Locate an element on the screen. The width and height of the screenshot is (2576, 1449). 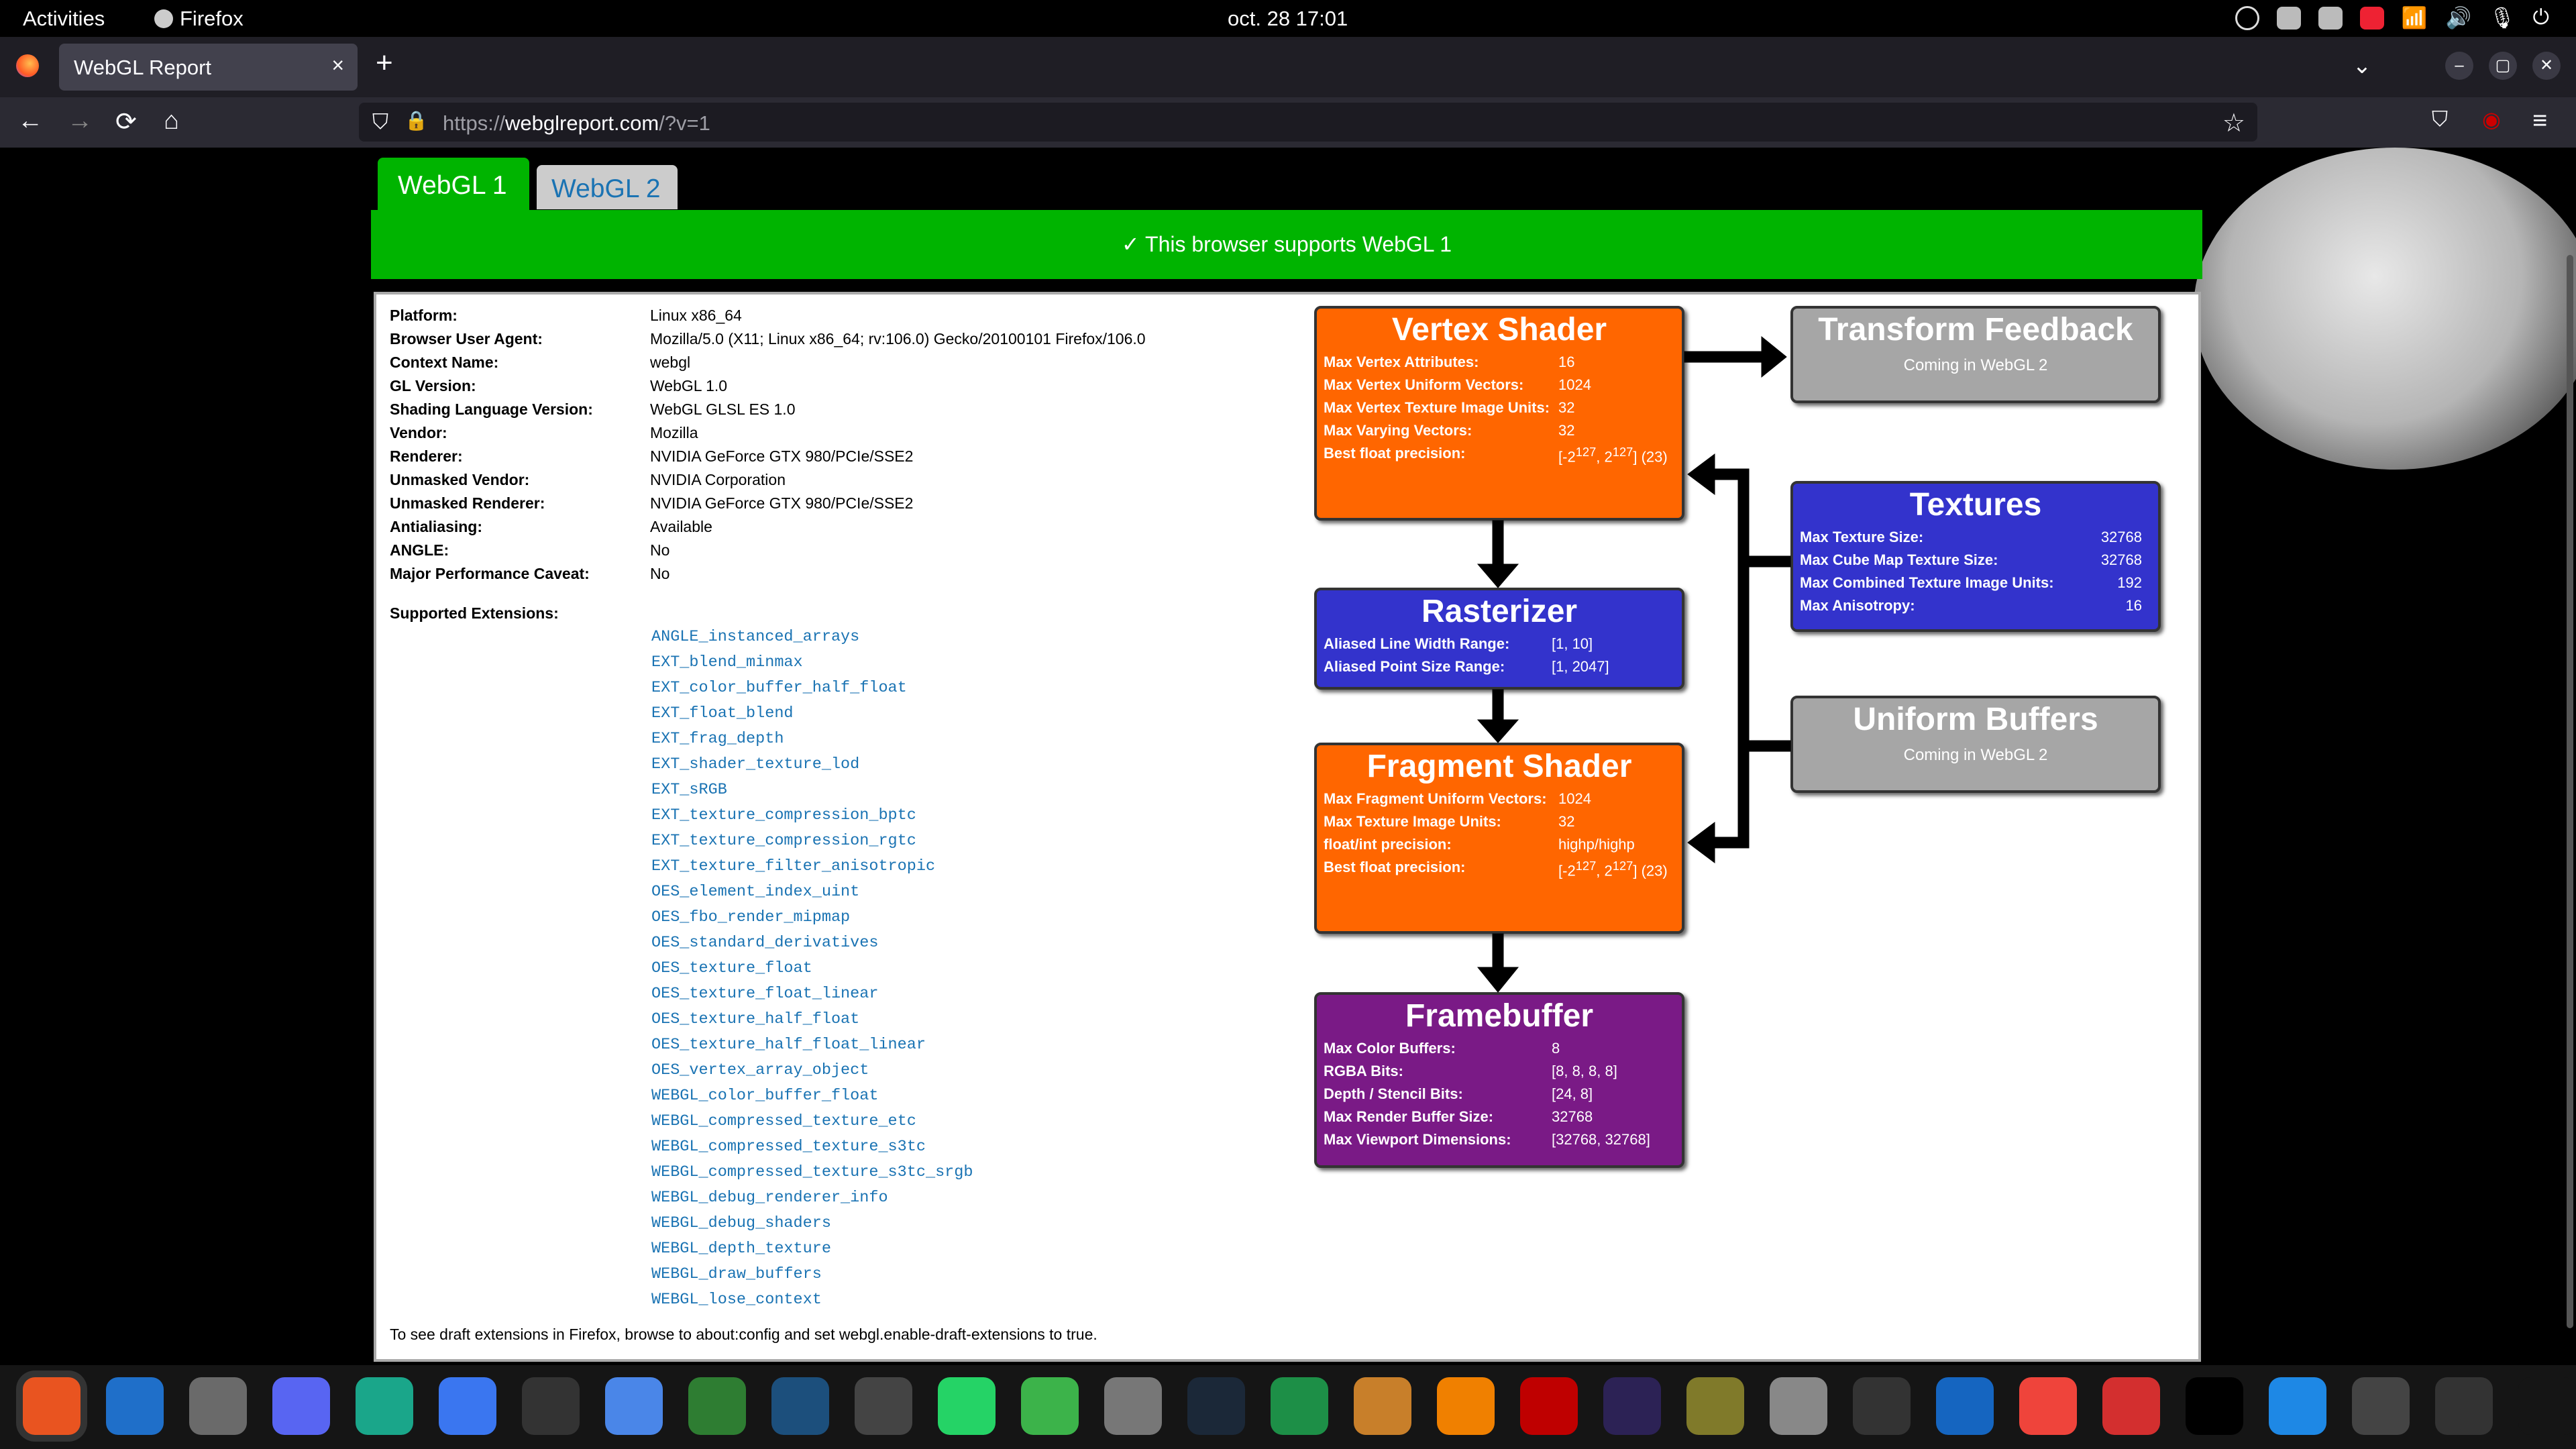
steam-icon is located at coordinates (1216, 1406).